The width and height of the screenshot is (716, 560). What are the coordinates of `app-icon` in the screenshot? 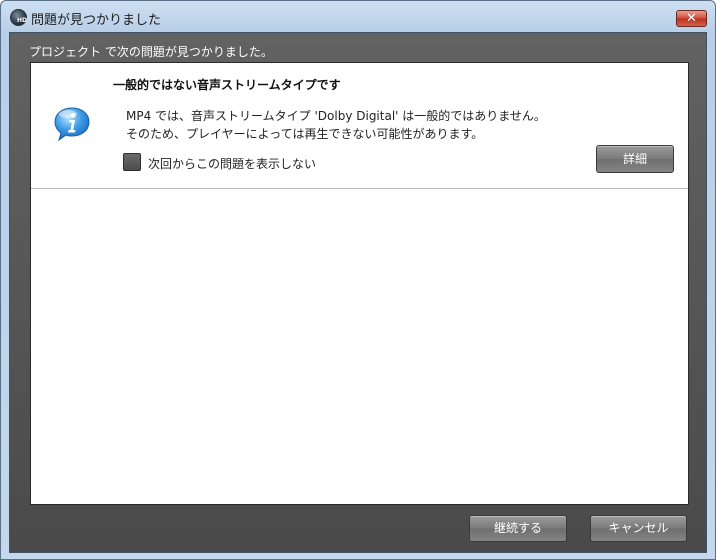 It's located at (18, 17).